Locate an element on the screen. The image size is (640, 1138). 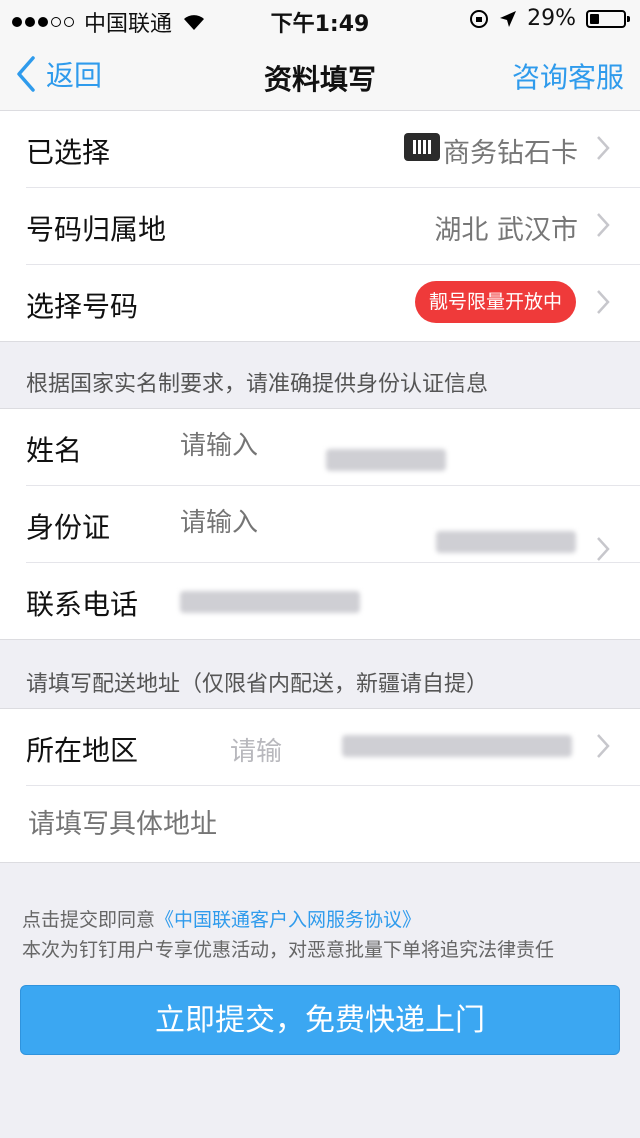
battery-percent: 29% is located at coordinates (551, 18).